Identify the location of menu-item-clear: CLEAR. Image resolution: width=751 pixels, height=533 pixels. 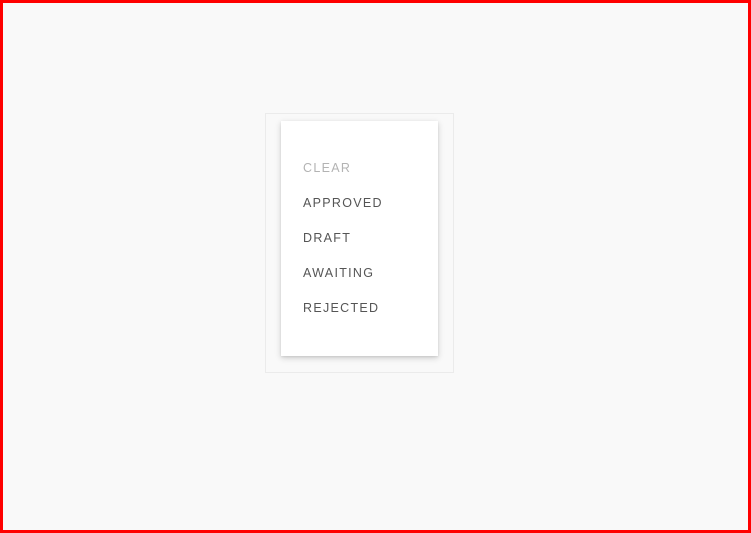
(359, 168).